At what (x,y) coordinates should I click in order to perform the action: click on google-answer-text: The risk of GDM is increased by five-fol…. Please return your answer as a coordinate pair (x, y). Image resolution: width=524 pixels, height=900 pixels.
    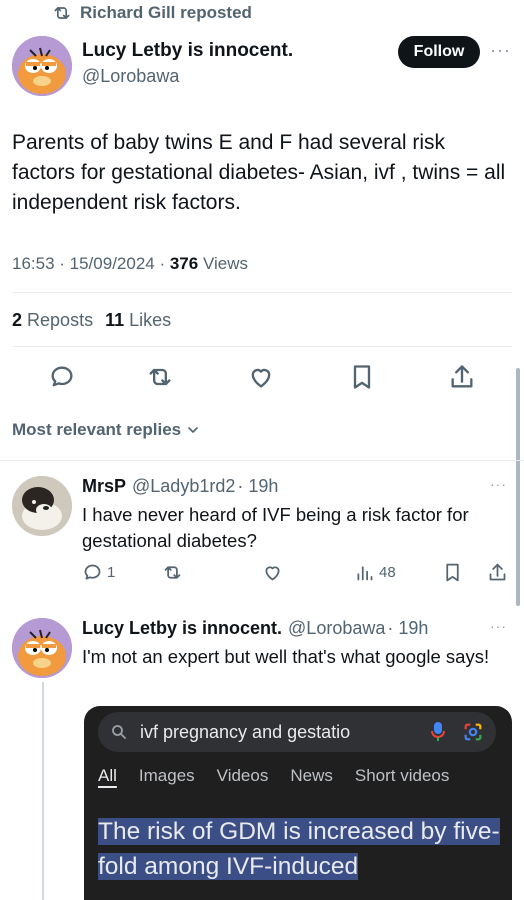
    Looking at the image, I should click on (299, 849).